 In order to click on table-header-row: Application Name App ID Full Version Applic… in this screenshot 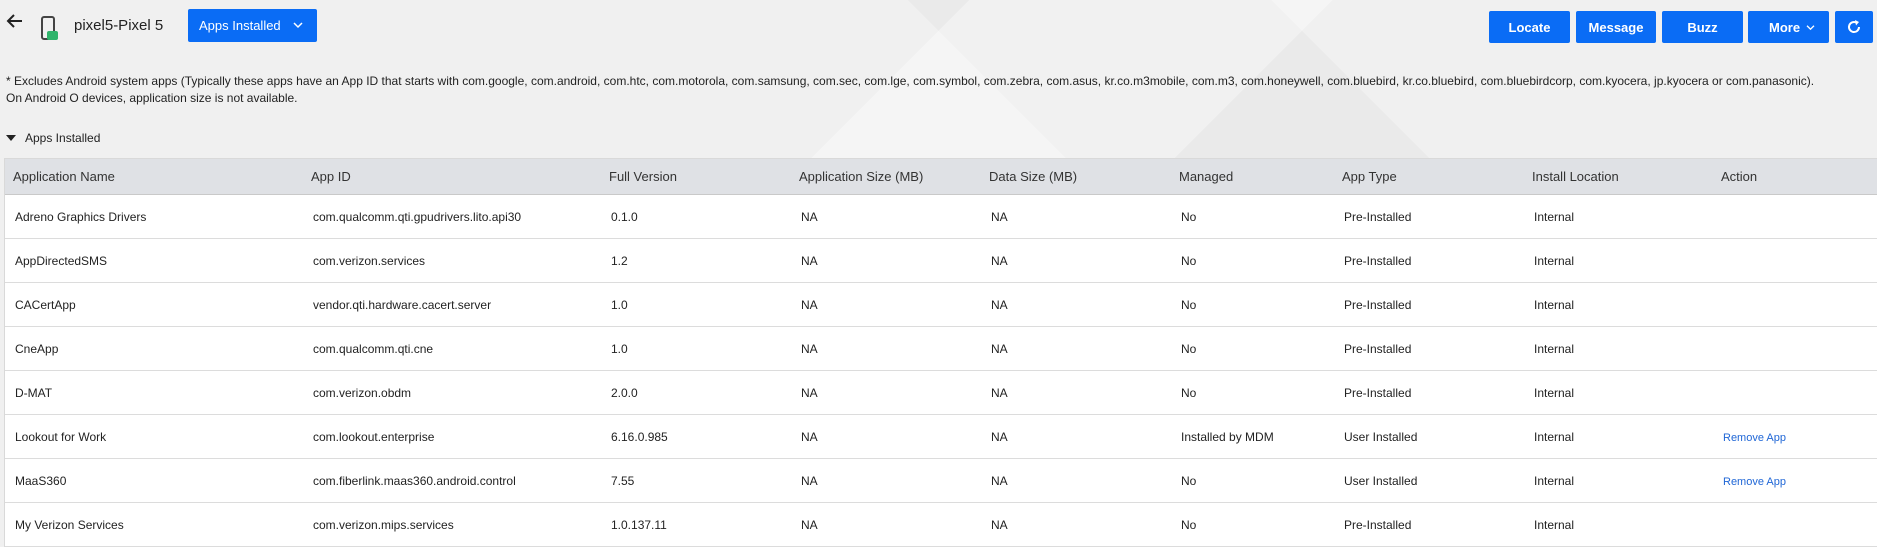, I will do `click(941, 177)`.